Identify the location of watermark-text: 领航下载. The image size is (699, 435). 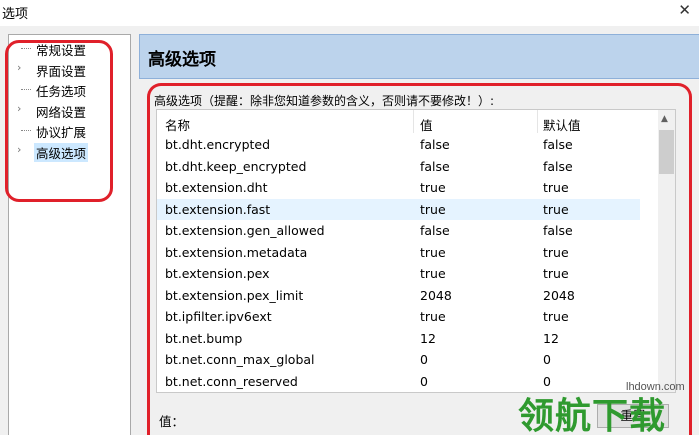
(592, 415).